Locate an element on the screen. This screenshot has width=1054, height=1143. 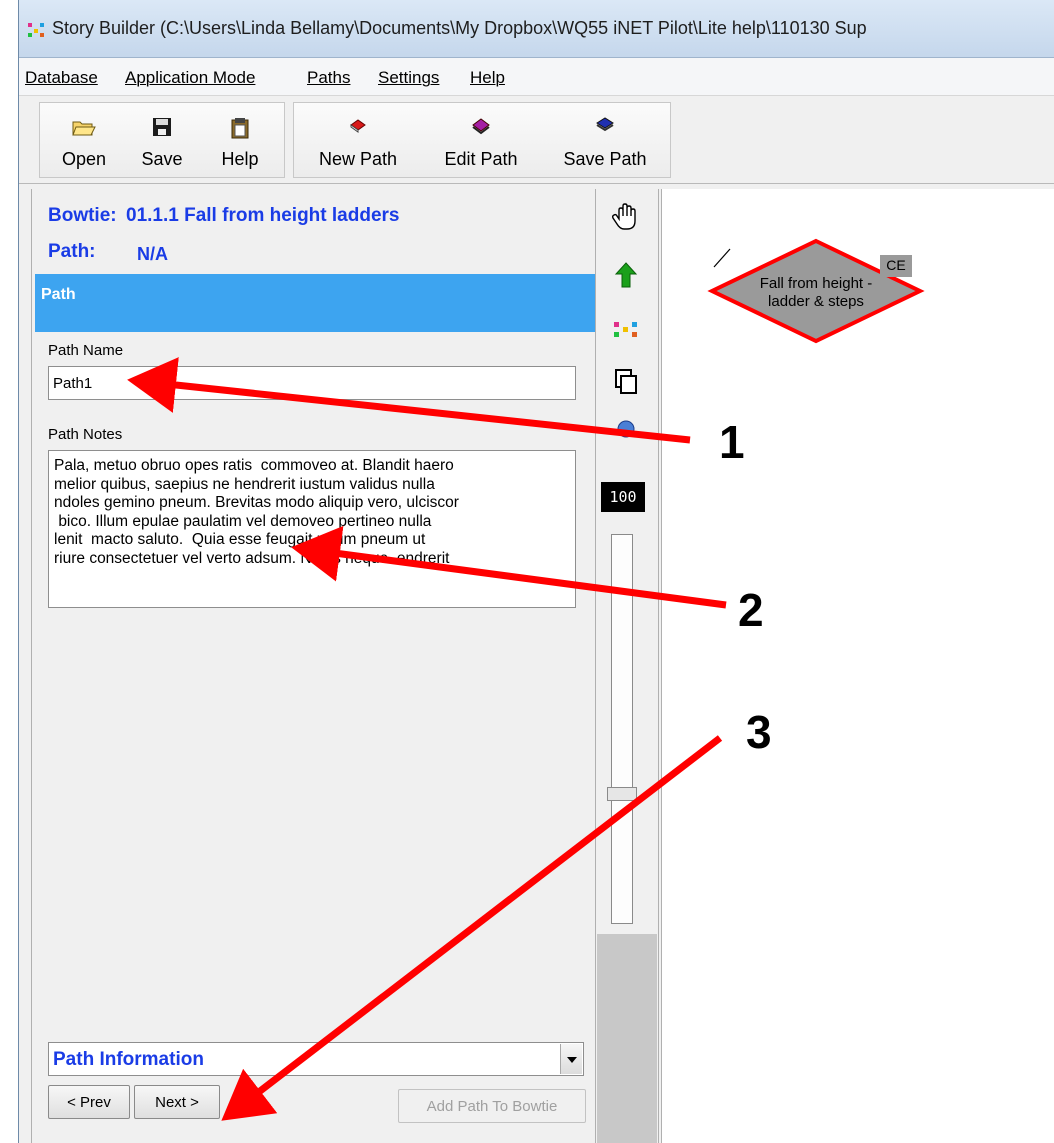
save-path-label: Save Path is located at coordinates (605, 159).